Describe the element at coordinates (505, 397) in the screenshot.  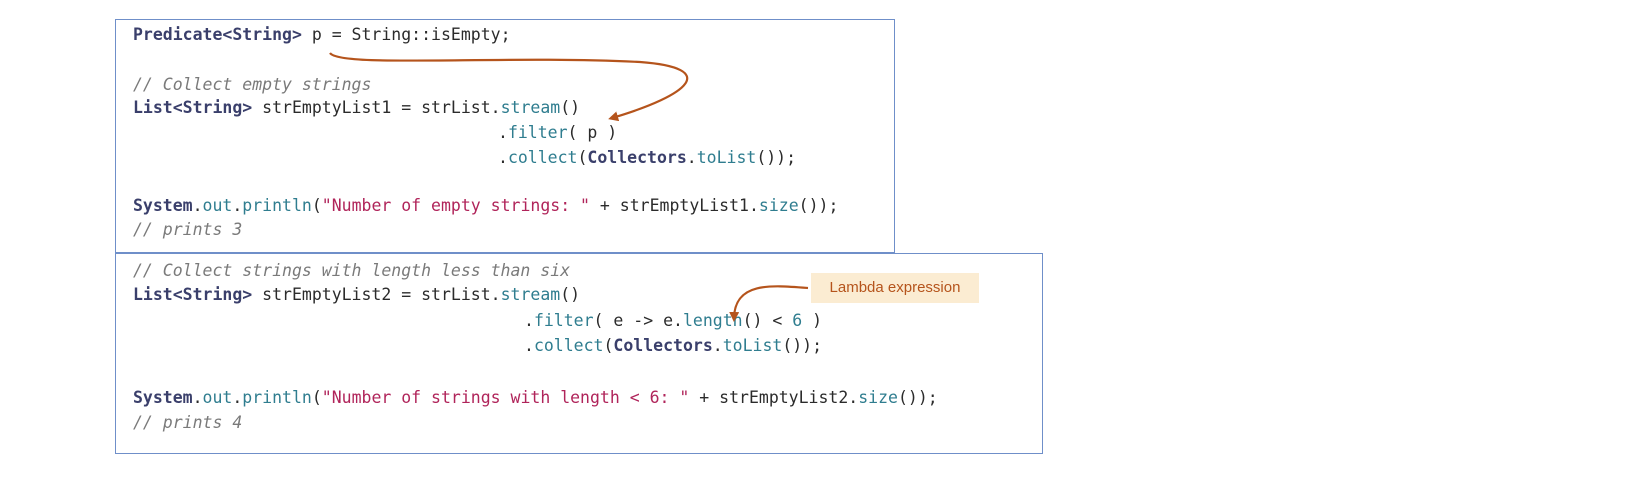
I see `code-string: "Number of strings with length < 6: "` at that location.